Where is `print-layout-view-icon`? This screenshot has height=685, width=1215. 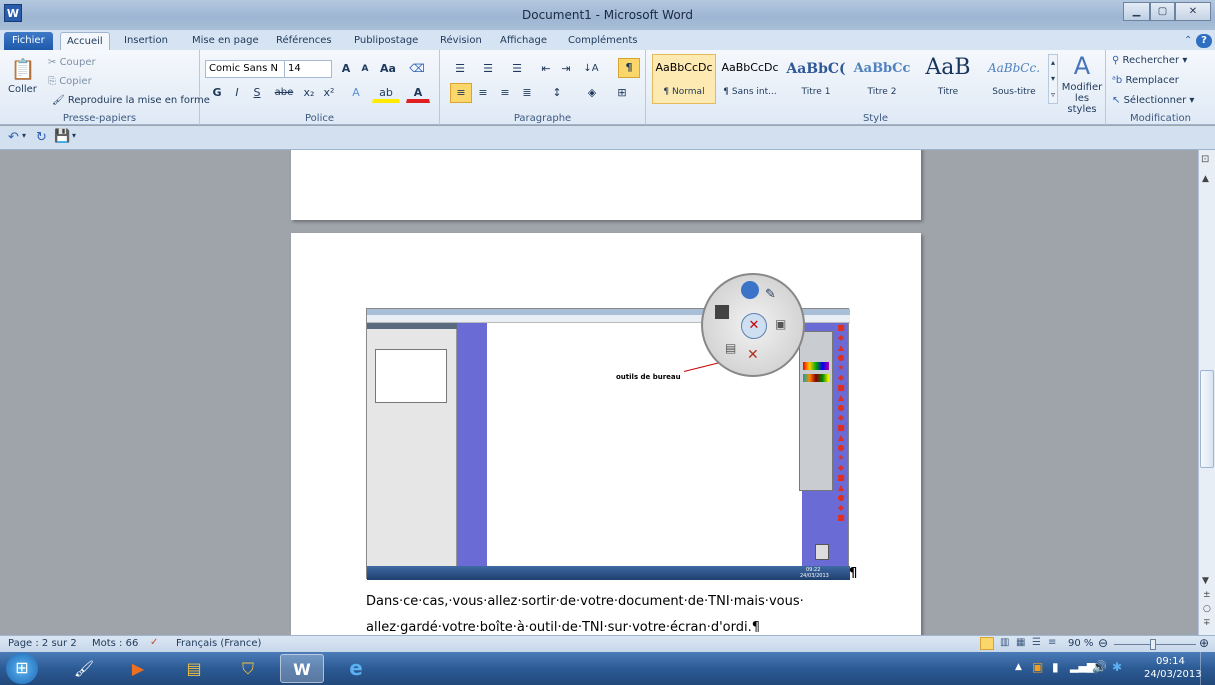
print-layout-view-icon is located at coordinates (987, 643).